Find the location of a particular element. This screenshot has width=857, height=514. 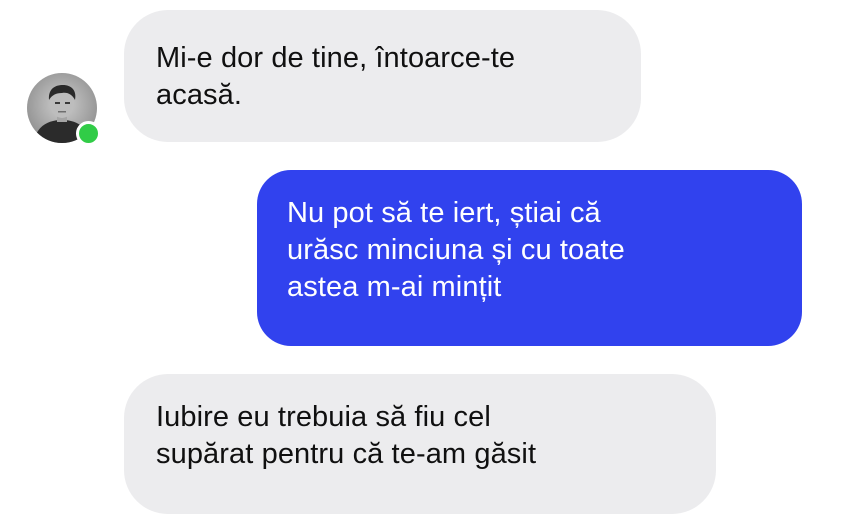

message-text-line: supărat pentru că te-am găsit is located at coordinates (346, 454).